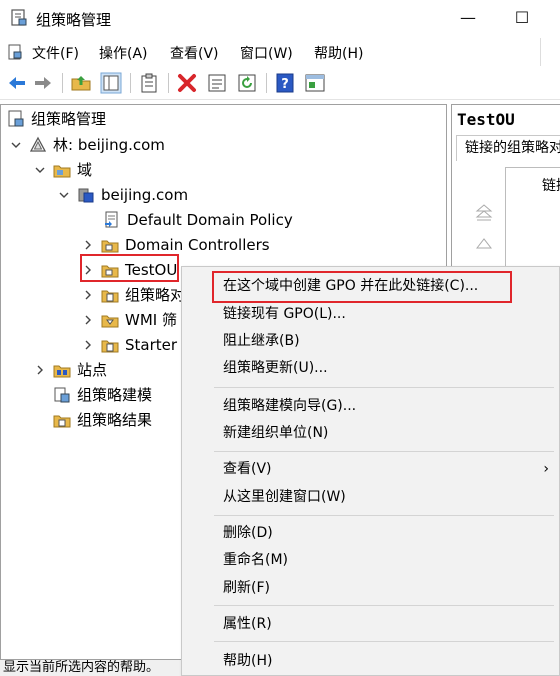 The width and height of the screenshot is (560, 676). I want to click on tree-item-gp-modeling: 组策略建模, so click(102, 395).